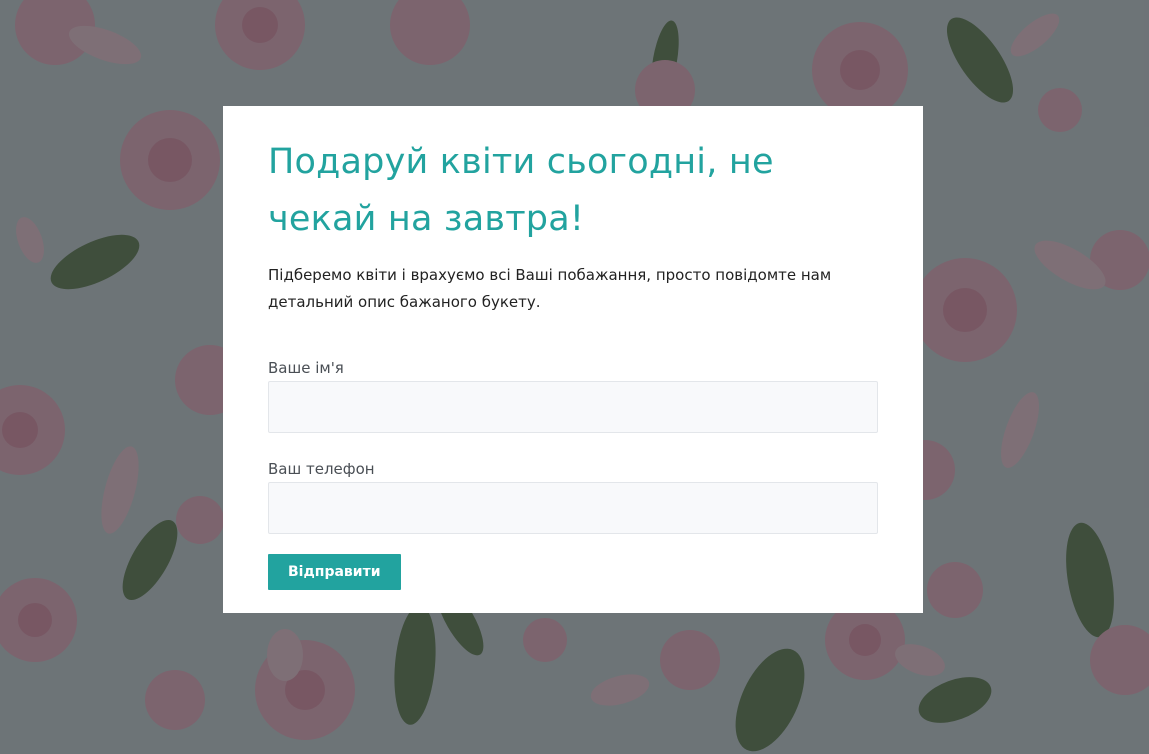  I want to click on name-label: Ваше ім'я, so click(306, 368).